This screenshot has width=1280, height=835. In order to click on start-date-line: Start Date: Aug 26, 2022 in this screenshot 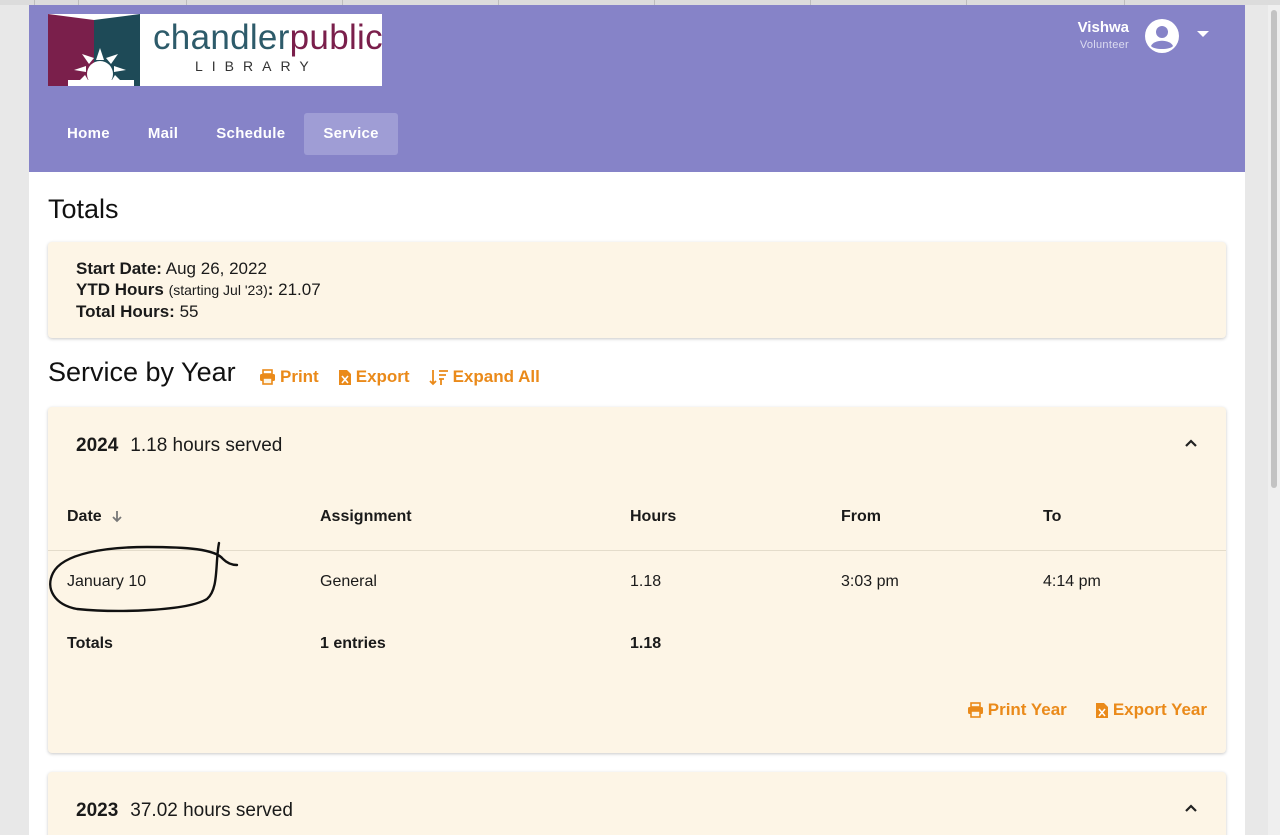, I will do `click(637, 268)`.